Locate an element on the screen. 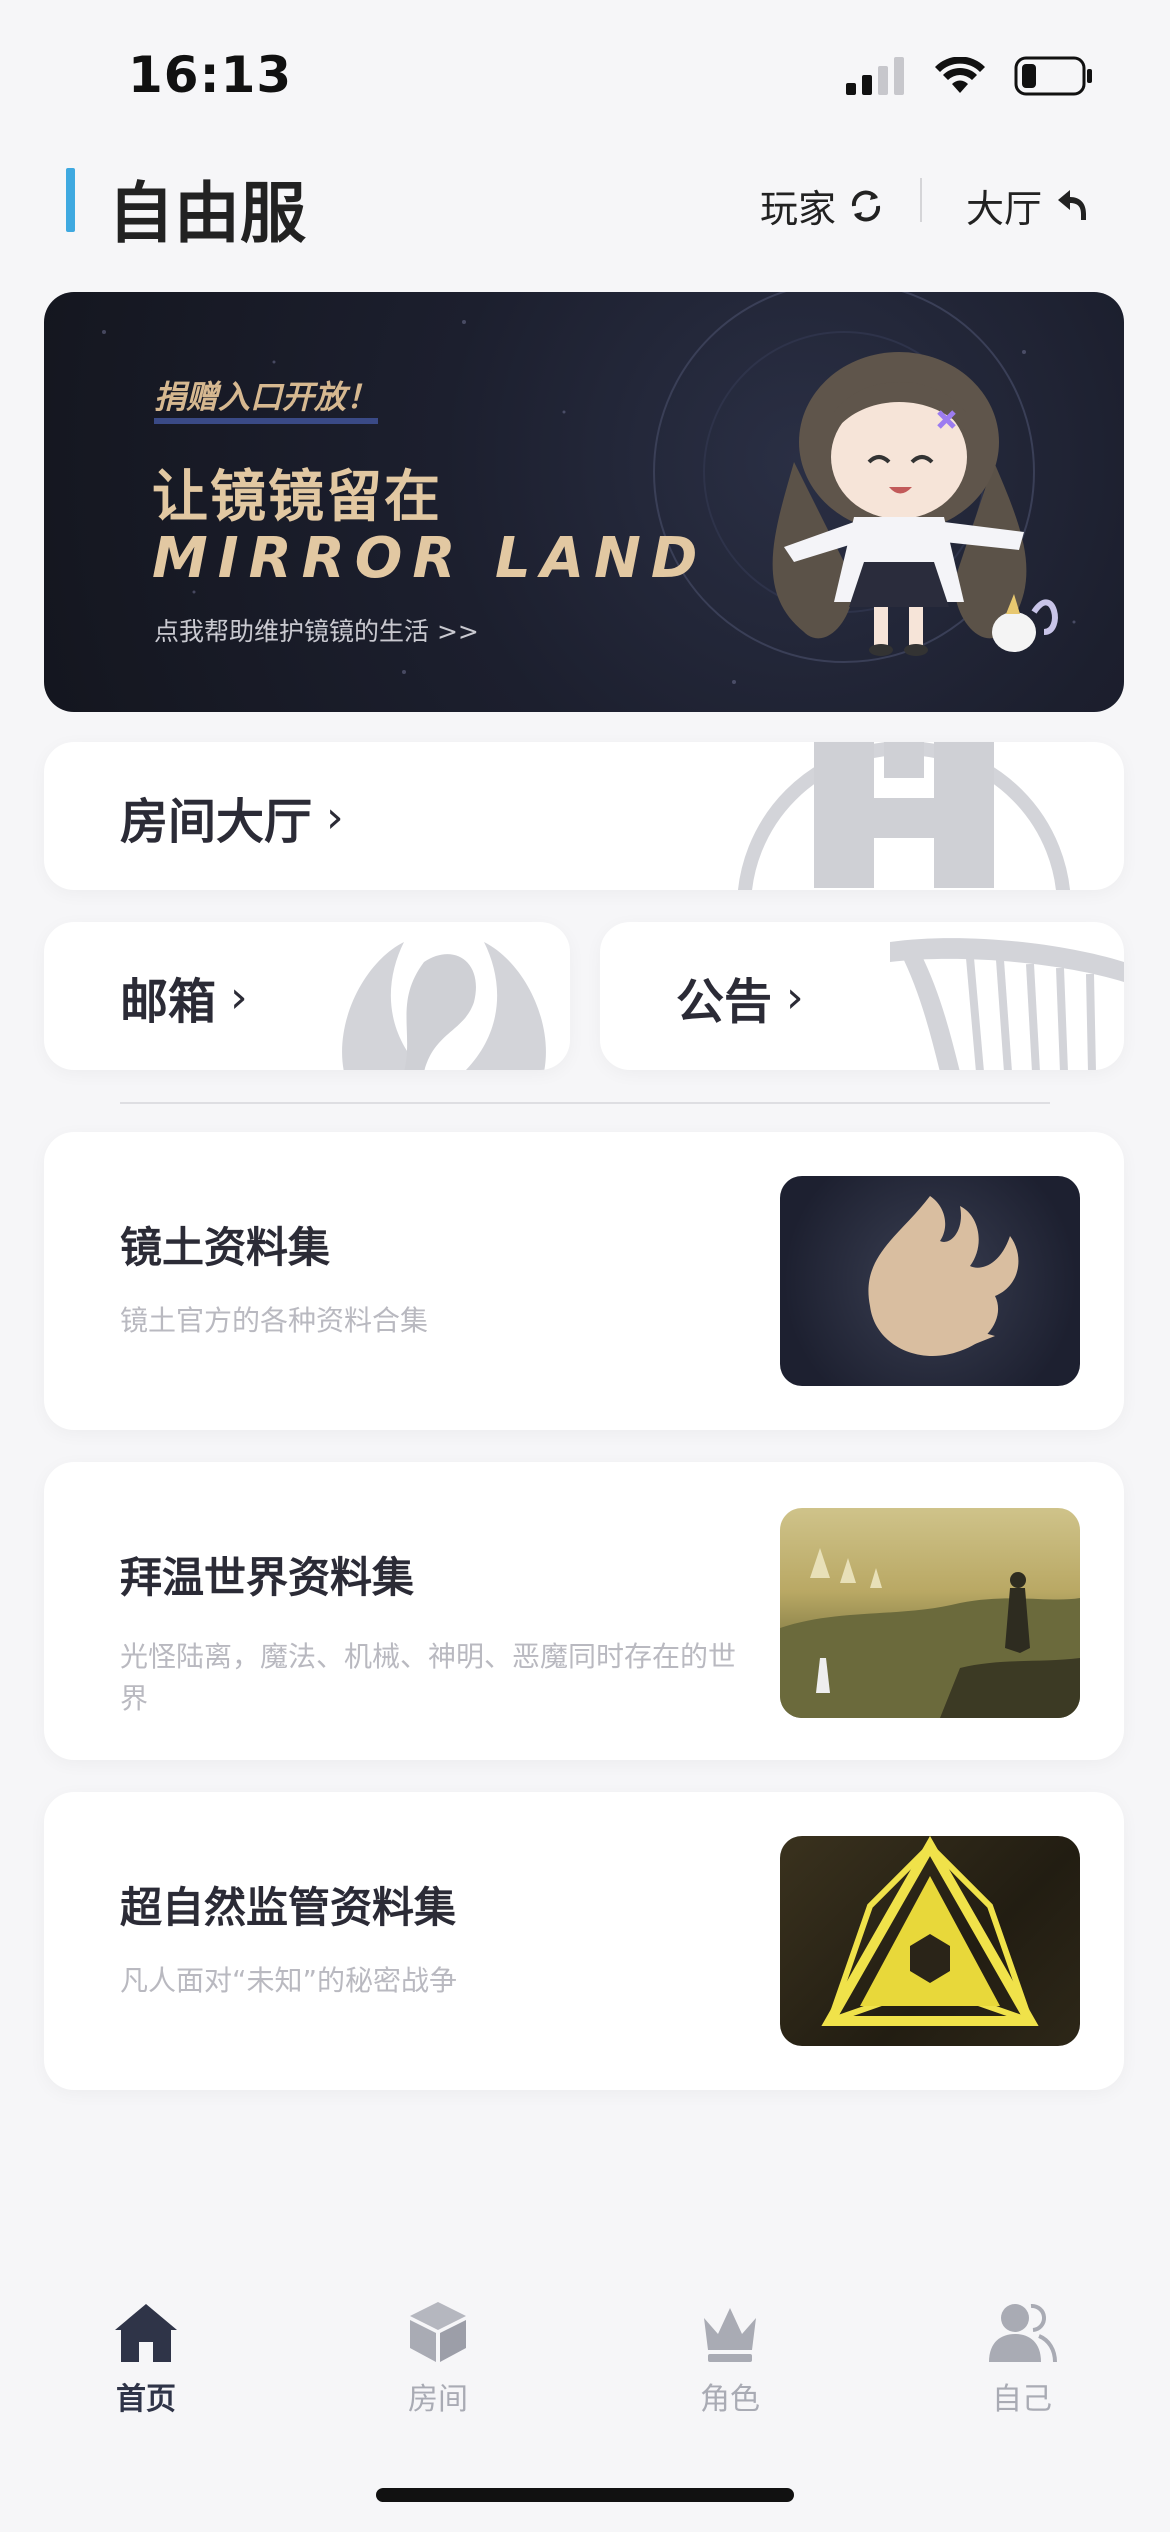  info-card-bywen: 拜温世界资料集 光怪陆离，魔法、机械、神明、恶魔同时存在的世界 is located at coordinates (584, 1611).